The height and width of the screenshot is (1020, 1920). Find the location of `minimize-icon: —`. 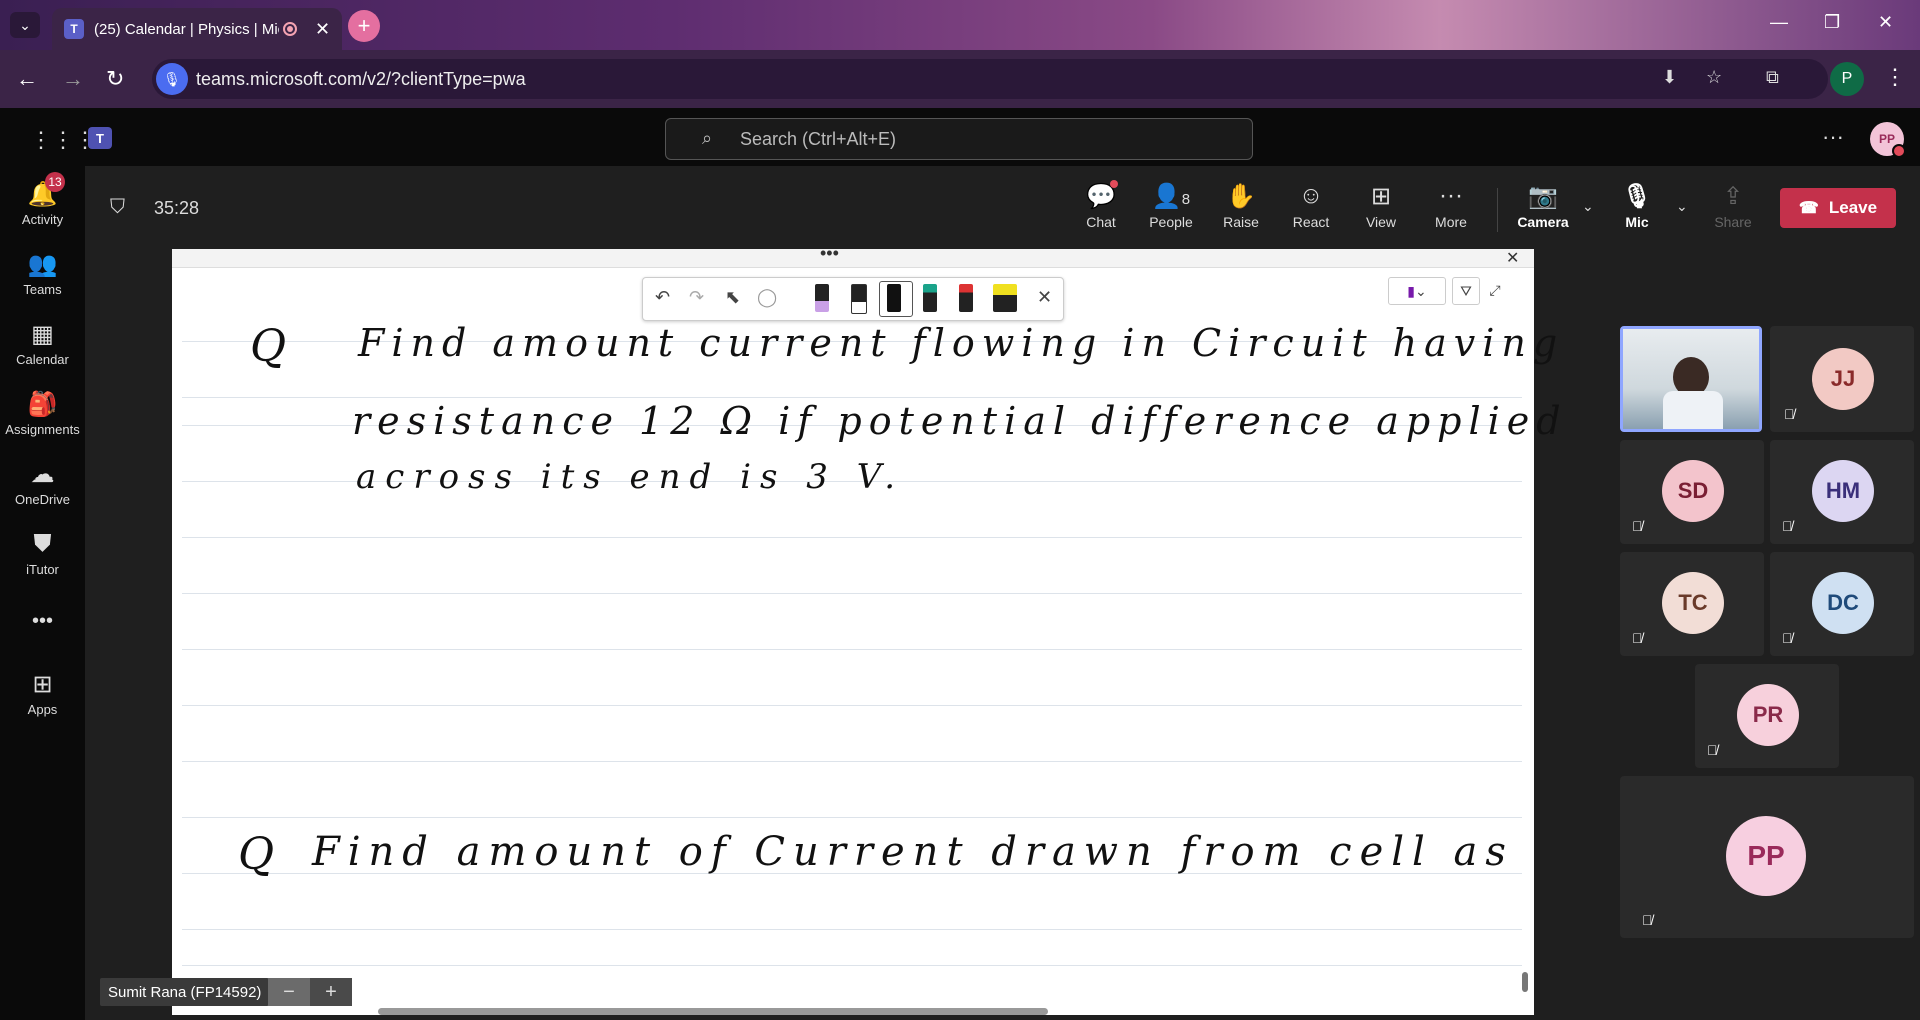

minimize-icon: — is located at coordinates (1779, 22).